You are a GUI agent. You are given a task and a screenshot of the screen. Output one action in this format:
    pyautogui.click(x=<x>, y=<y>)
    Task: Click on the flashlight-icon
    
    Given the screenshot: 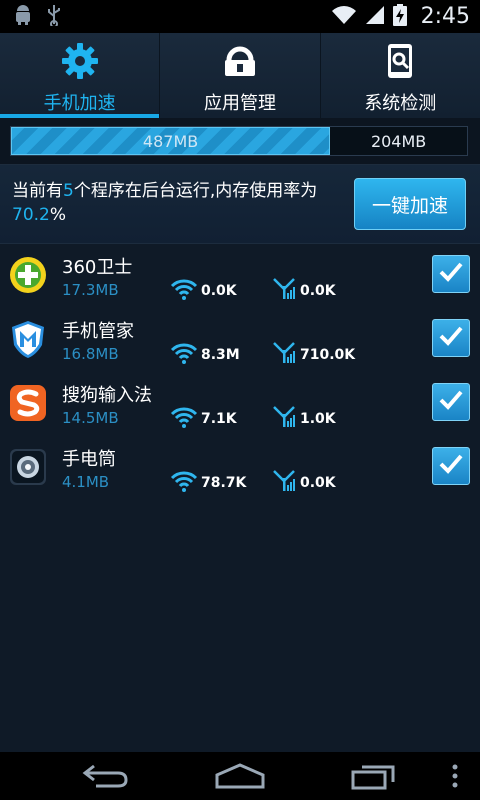 What is the action you would take?
    pyautogui.click(x=28, y=467)
    